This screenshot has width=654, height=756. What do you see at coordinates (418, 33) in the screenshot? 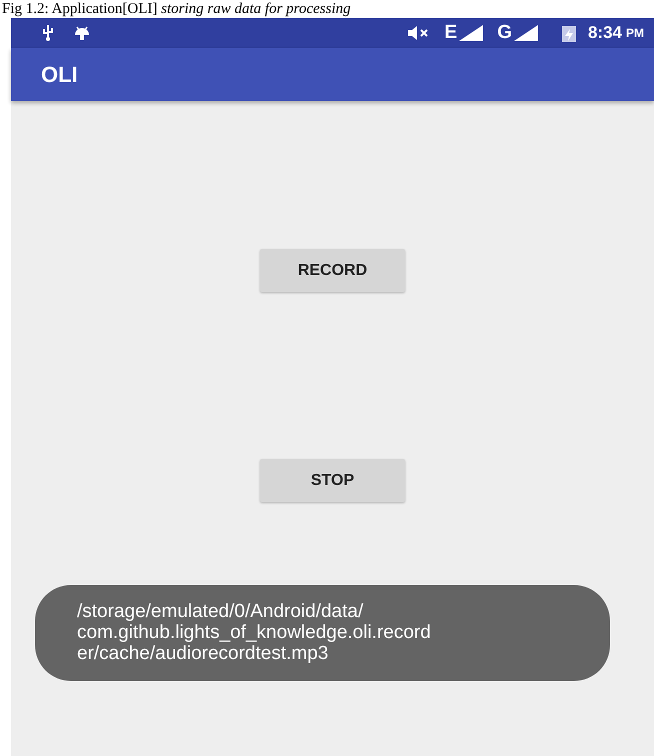
I see `mute-icon` at bounding box center [418, 33].